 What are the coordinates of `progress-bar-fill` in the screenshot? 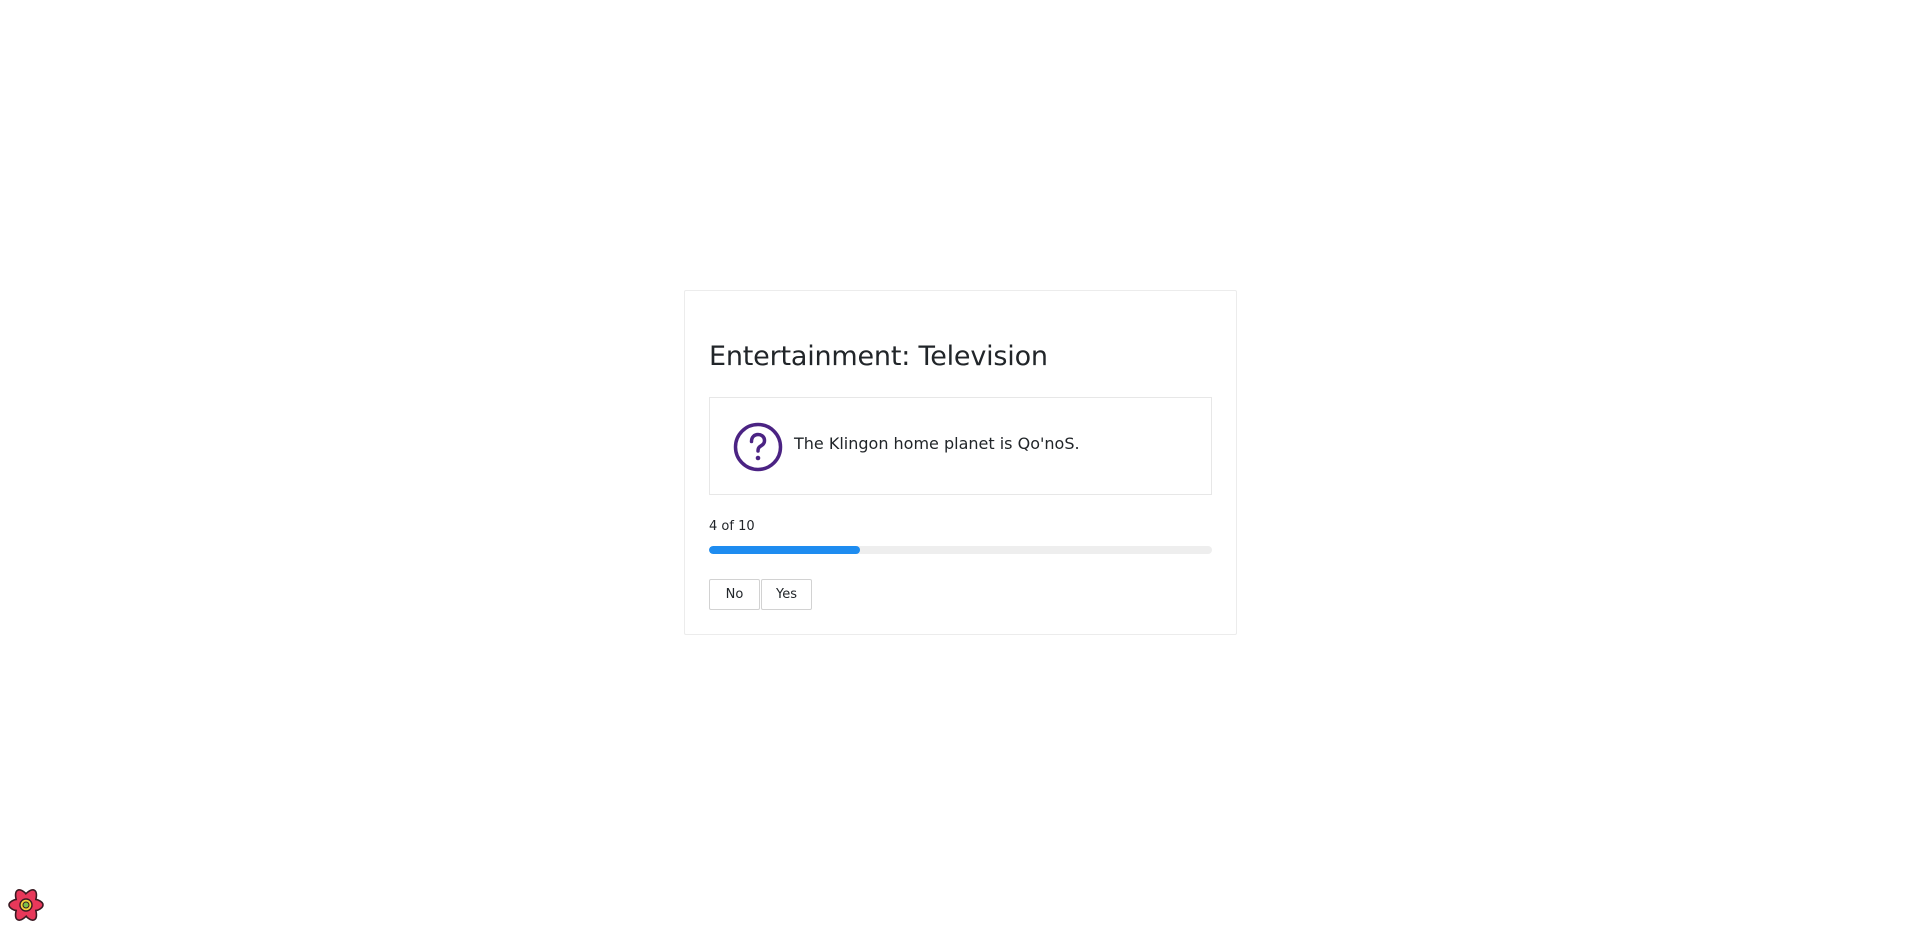 It's located at (784, 550).